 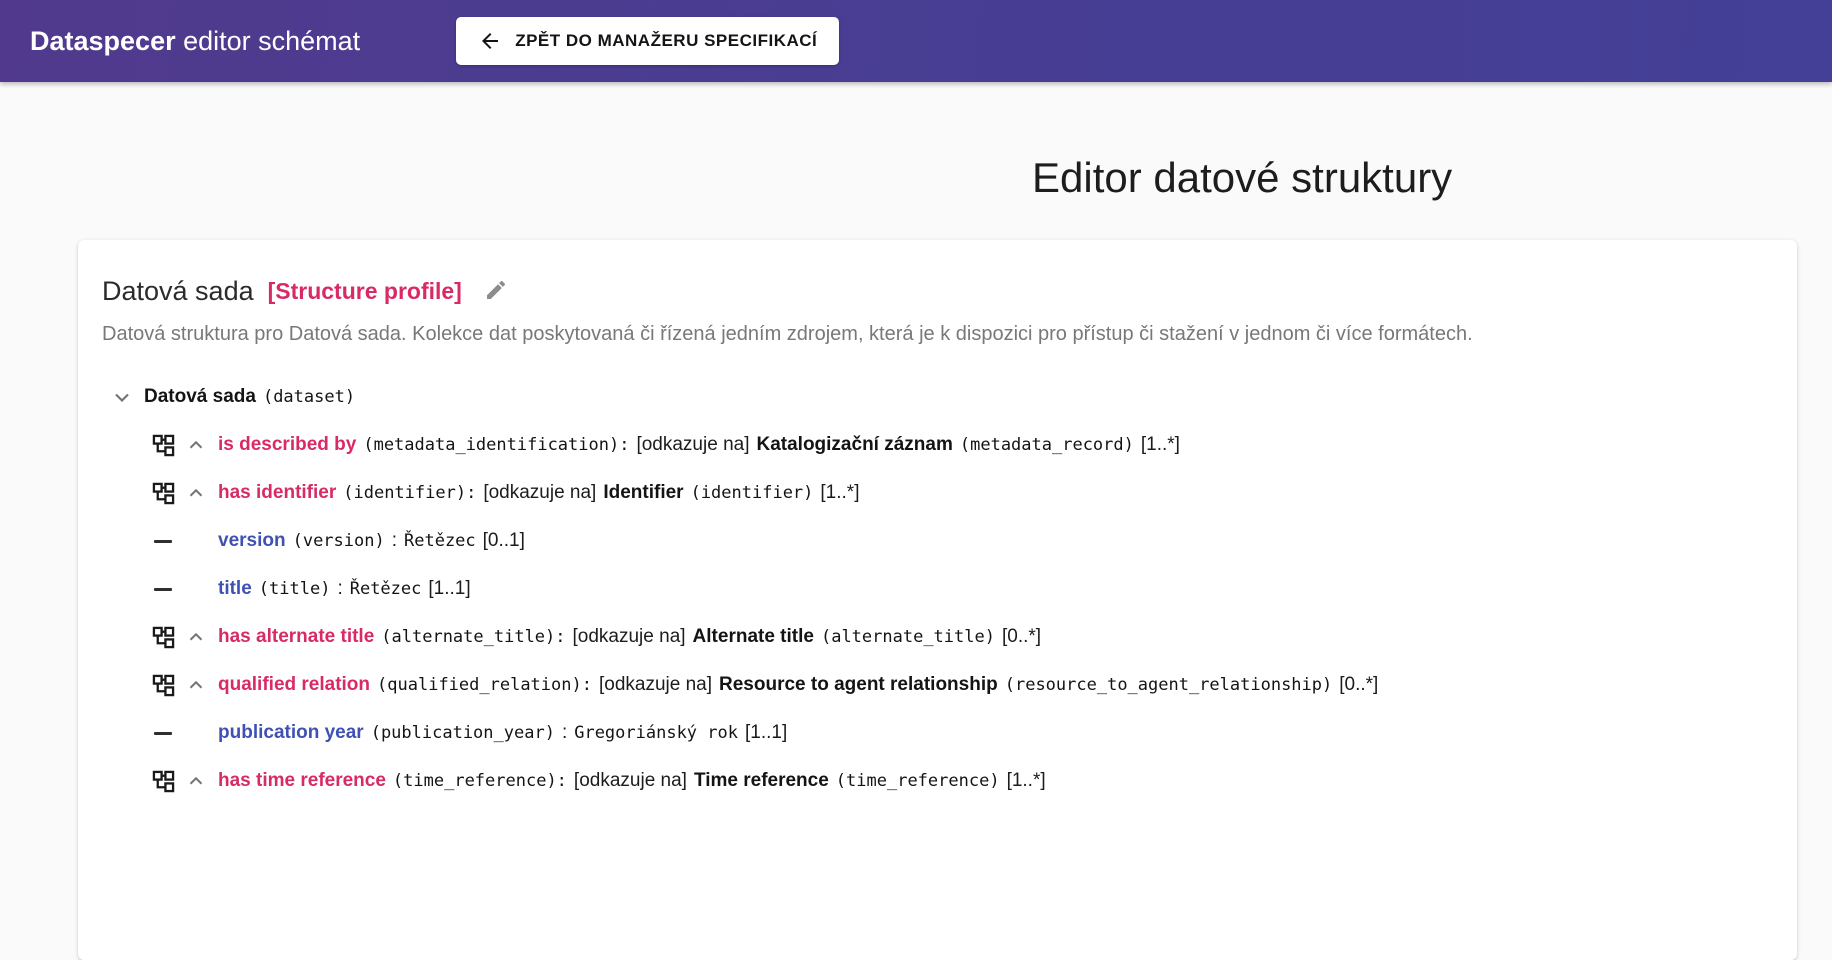 I want to click on app-title: Dataspecer editor schémat, so click(x=195, y=41).